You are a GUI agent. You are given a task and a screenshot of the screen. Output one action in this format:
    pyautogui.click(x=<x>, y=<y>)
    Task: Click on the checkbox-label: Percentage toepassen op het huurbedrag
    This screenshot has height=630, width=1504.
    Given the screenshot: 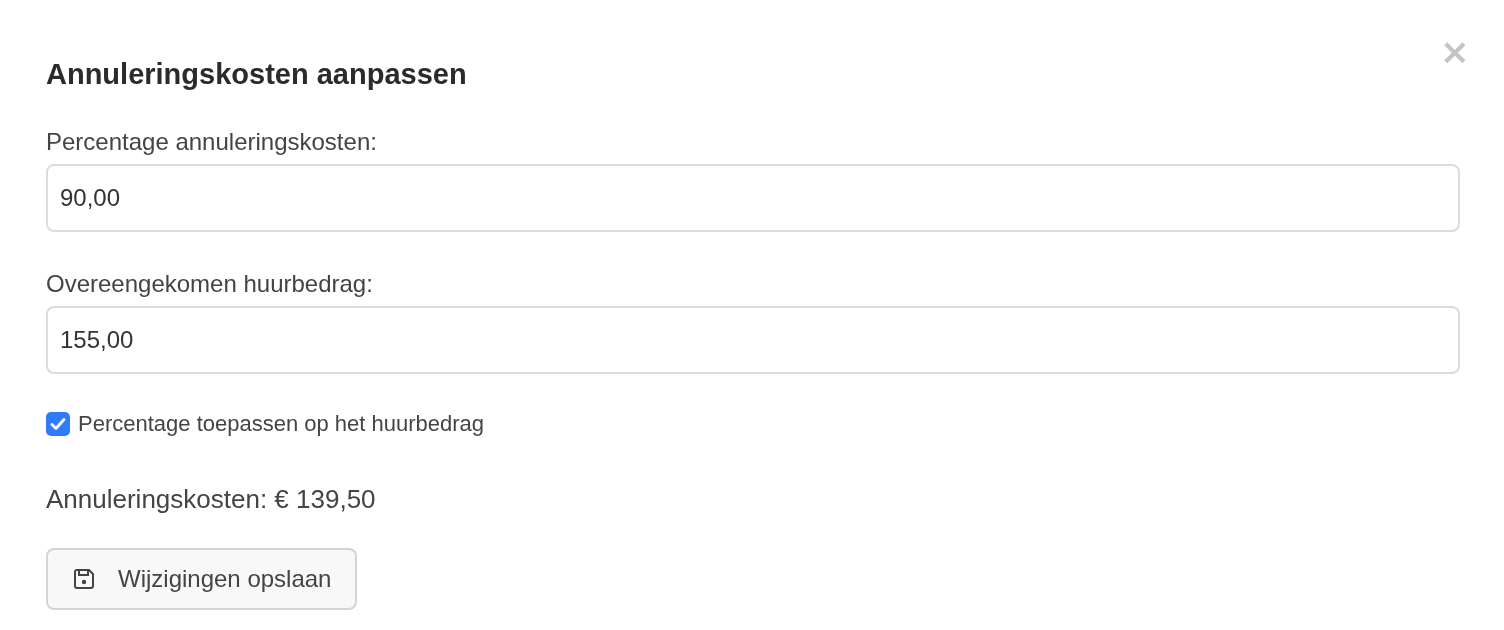 What is the action you would take?
    pyautogui.click(x=281, y=424)
    